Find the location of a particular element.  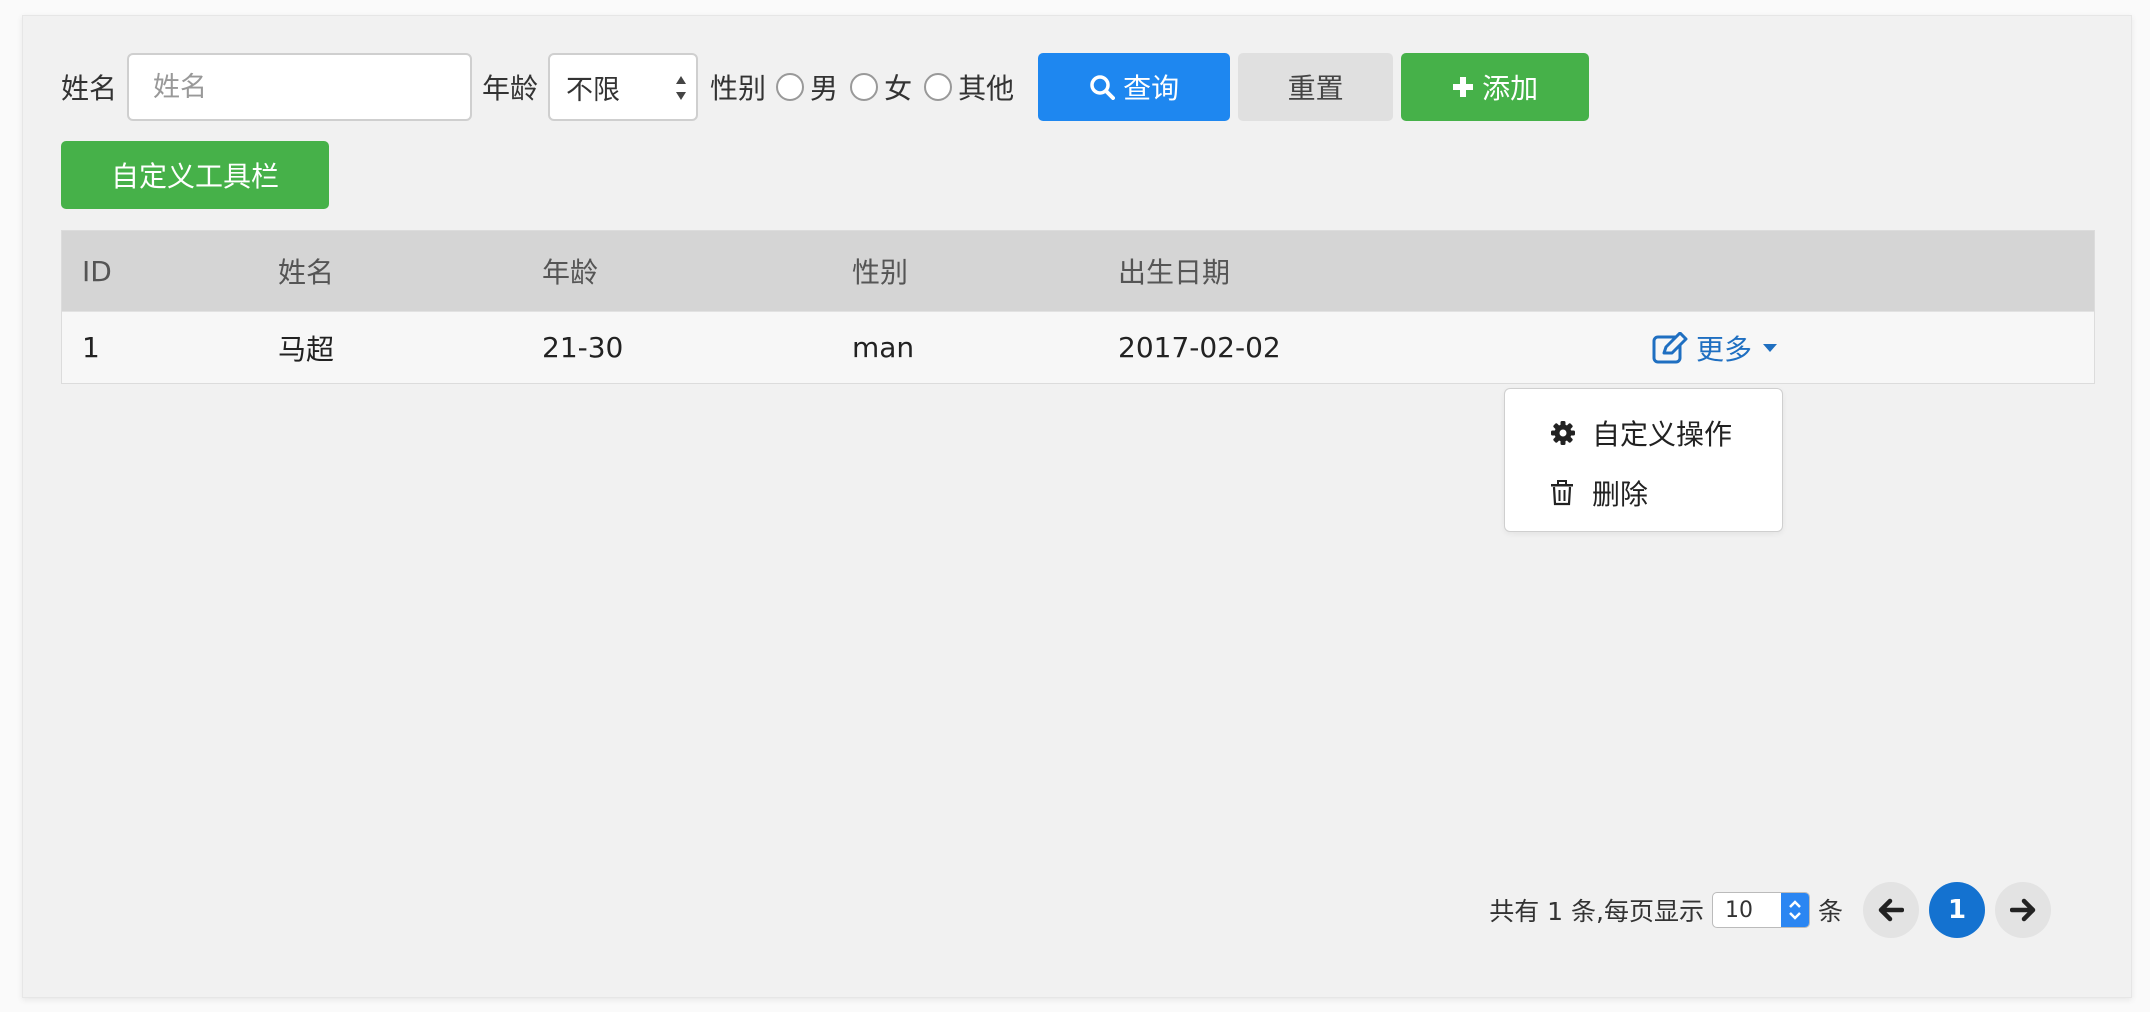

cell-name: 马超 is located at coordinates (306, 349).